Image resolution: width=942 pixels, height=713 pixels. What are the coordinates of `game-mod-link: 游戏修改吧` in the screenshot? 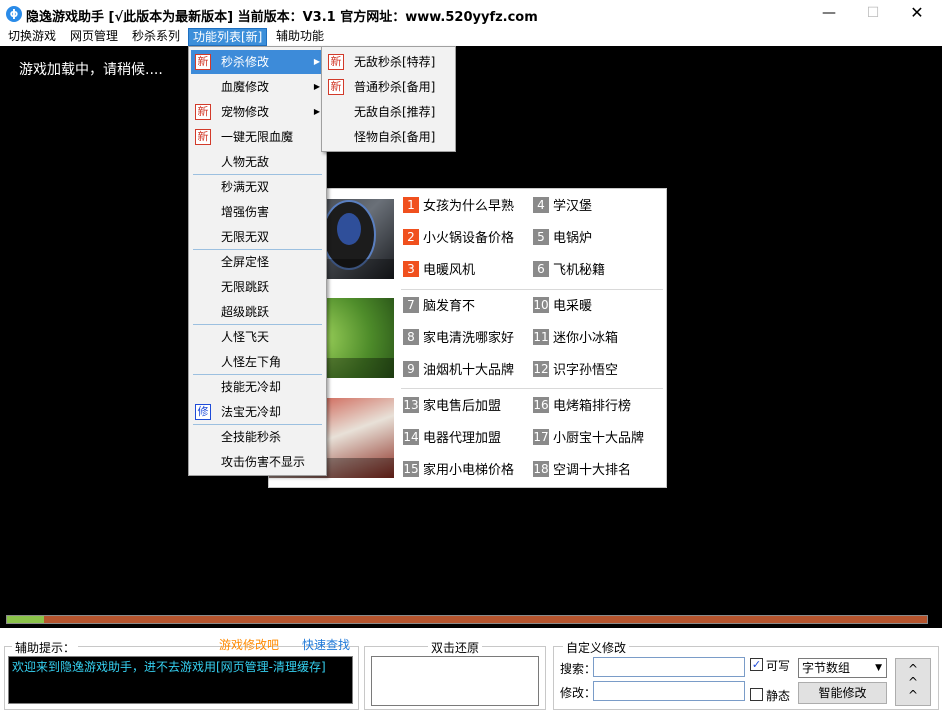 It's located at (249, 644).